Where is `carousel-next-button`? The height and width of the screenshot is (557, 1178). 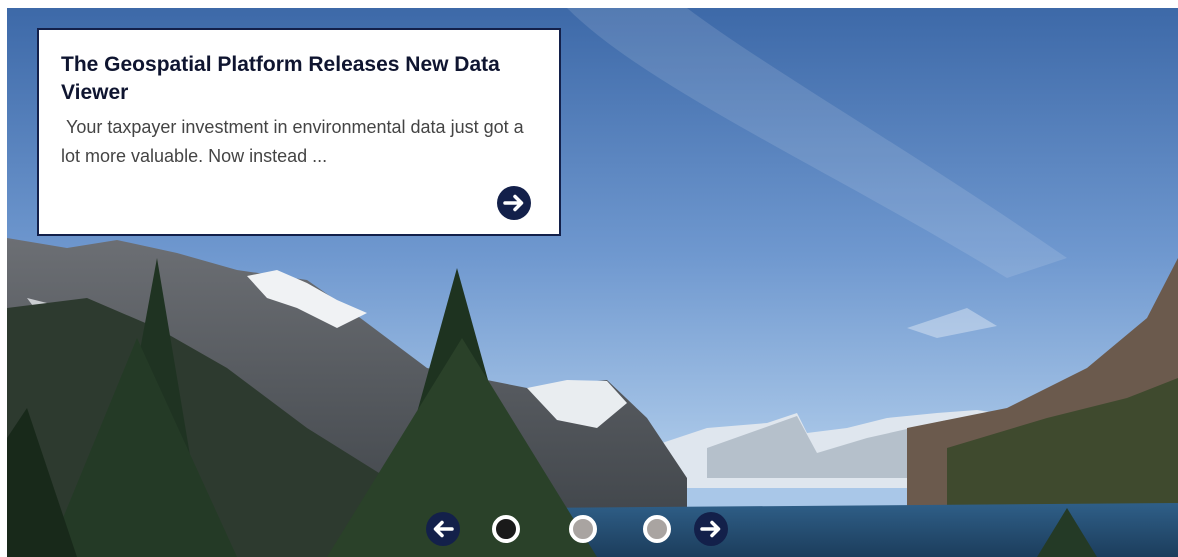 carousel-next-button is located at coordinates (711, 529).